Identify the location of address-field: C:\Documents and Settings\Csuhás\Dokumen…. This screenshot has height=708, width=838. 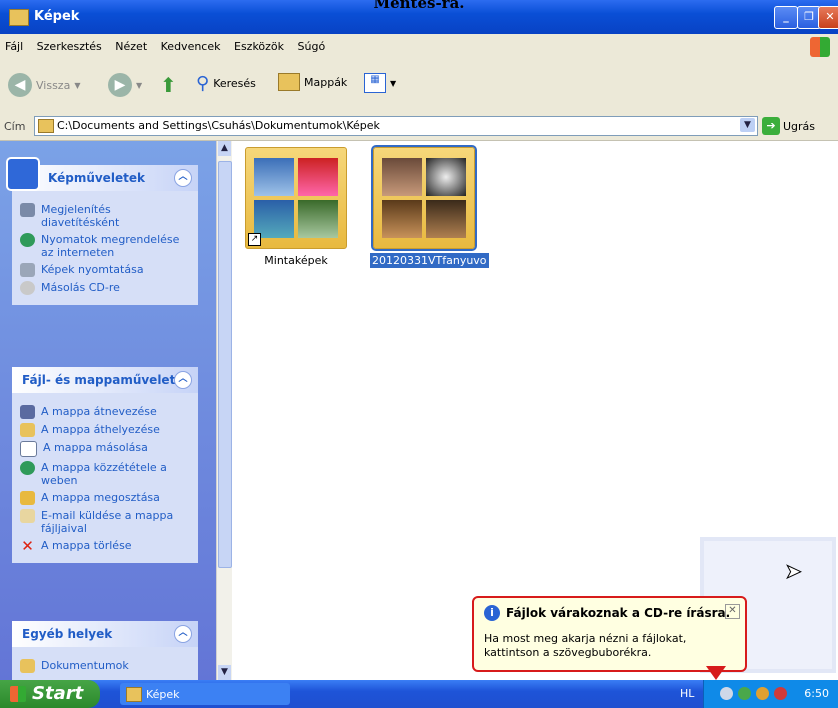
(396, 126).